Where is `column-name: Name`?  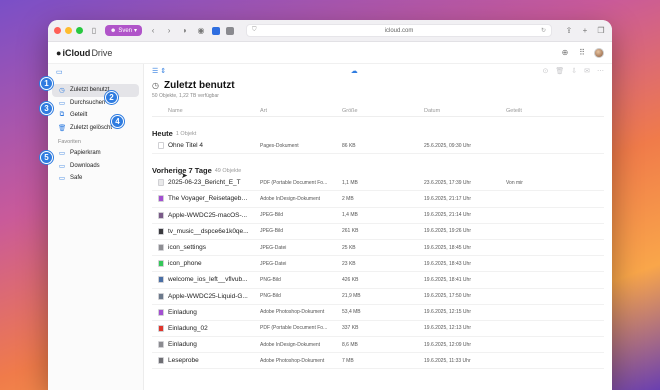 column-name: Name is located at coordinates (206, 111).